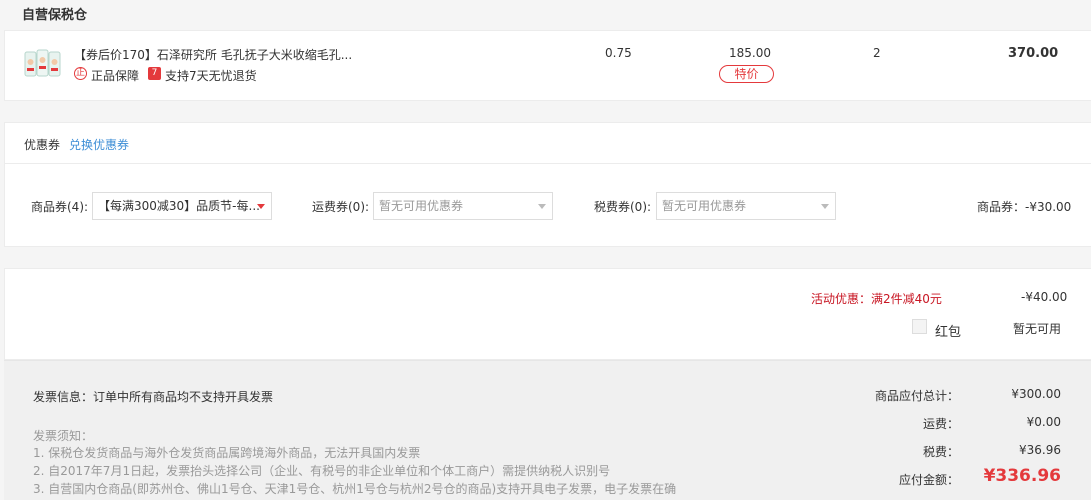  What do you see at coordinates (928, 480) in the screenshot?
I see `payable-amount-label: 应付金额：` at bounding box center [928, 480].